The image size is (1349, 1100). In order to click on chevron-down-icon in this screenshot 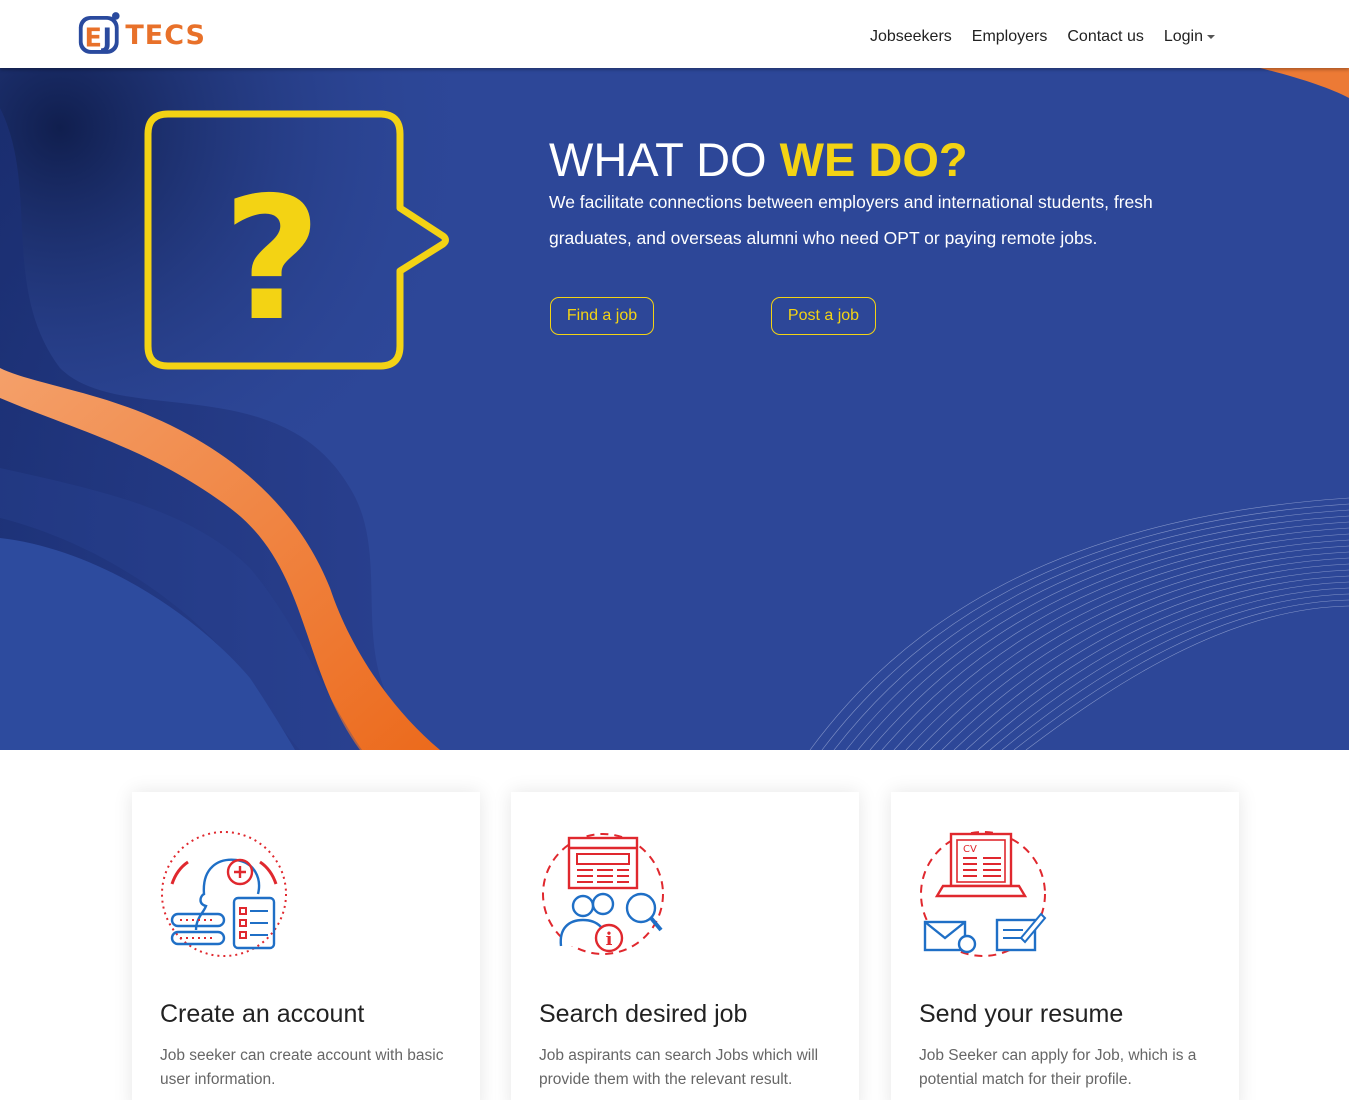, I will do `click(1211, 36)`.